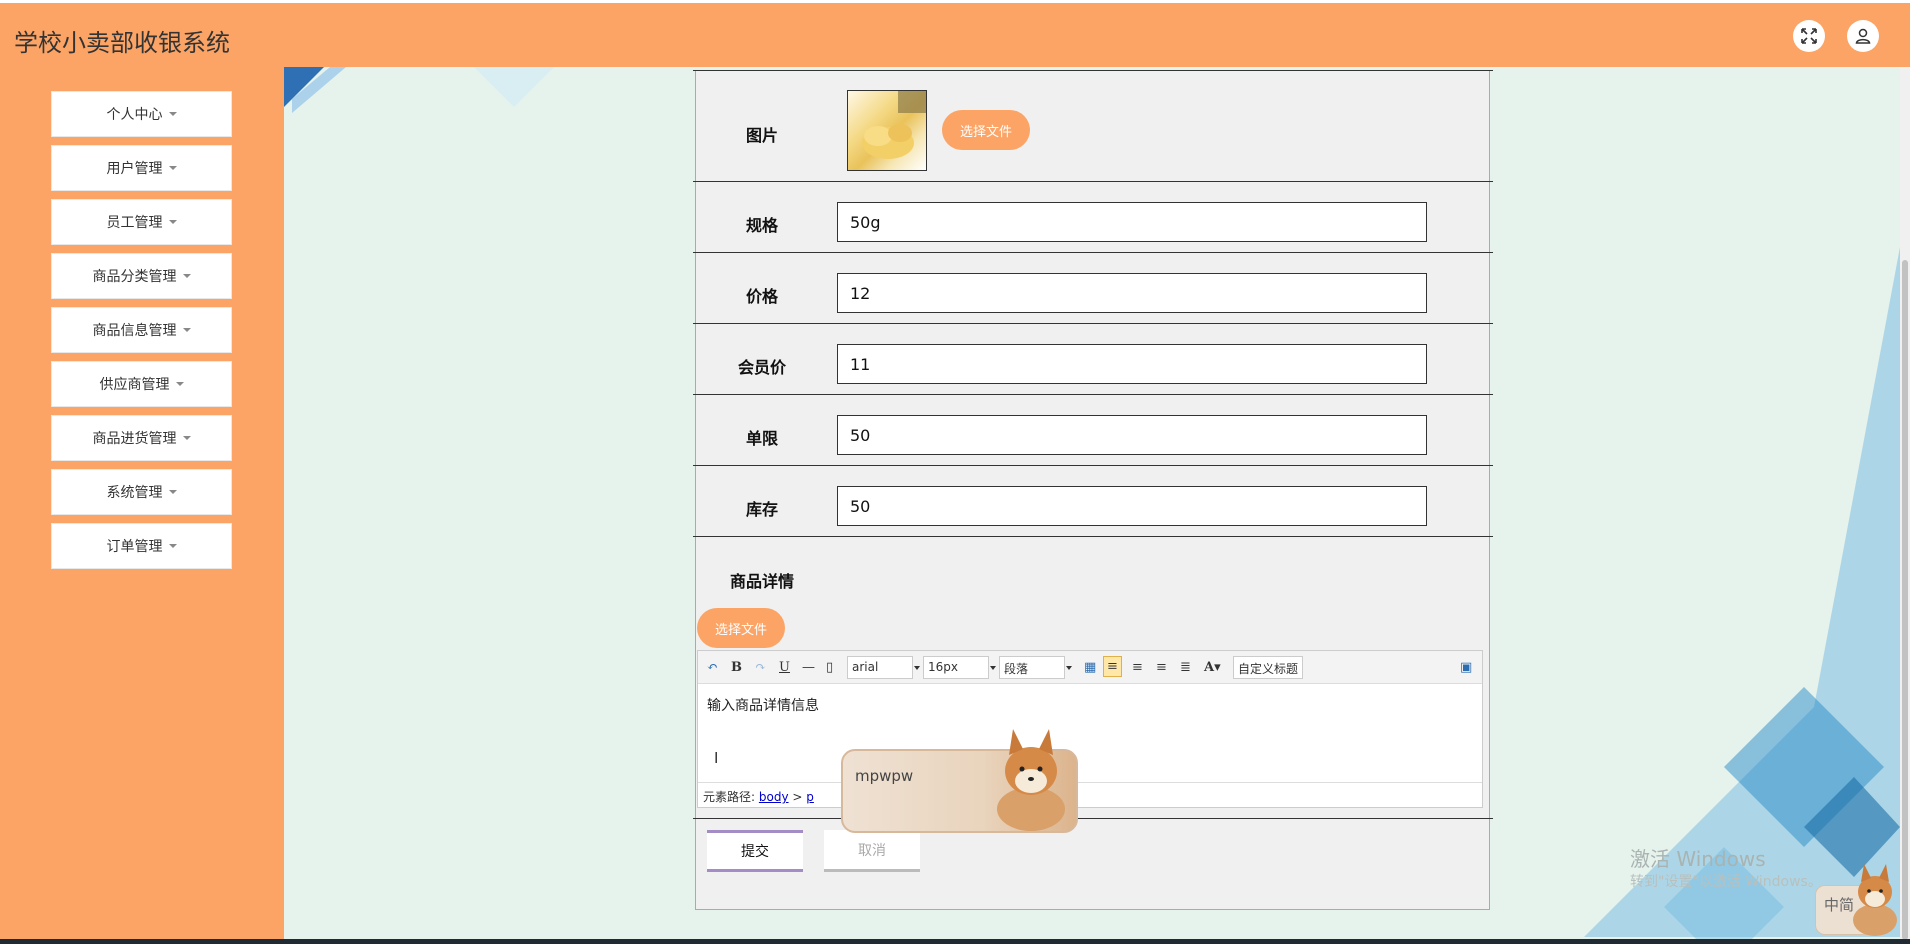 This screenshot has width=1910, height=944. Describe the element at coordinates (134, 493) in the screenshot. I see `sidebar-item-label: 系统管理` at that location.